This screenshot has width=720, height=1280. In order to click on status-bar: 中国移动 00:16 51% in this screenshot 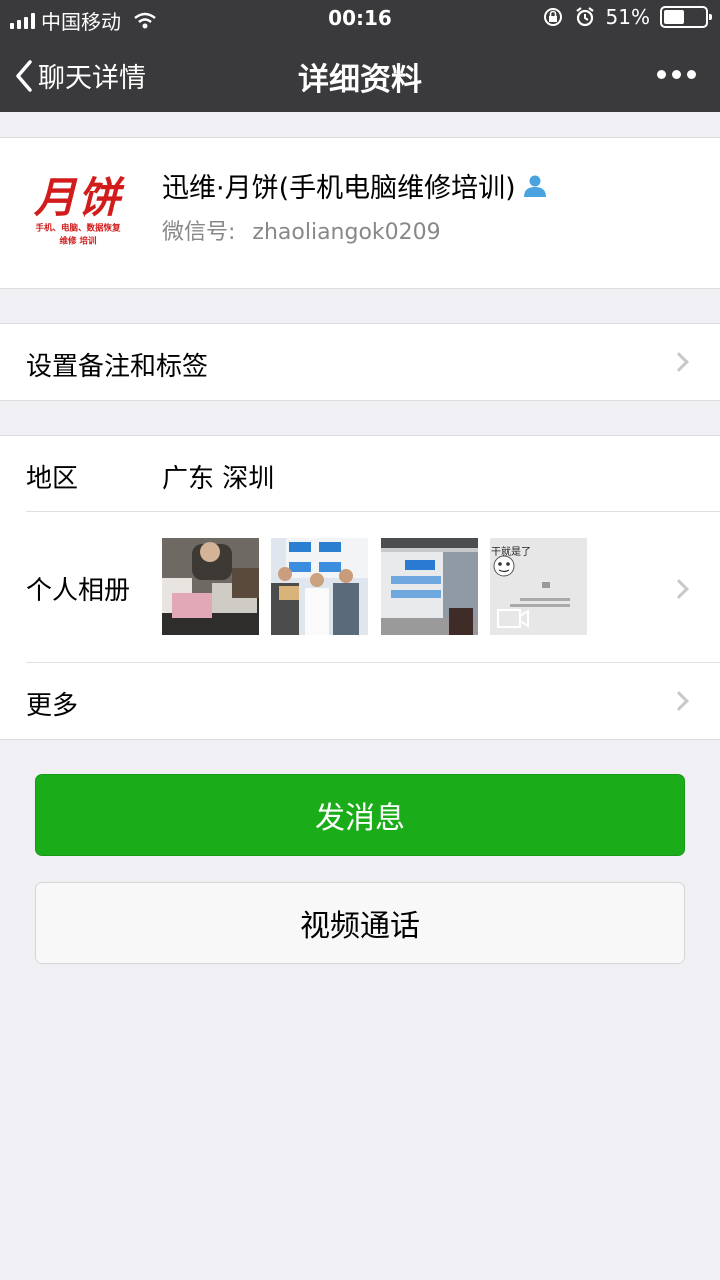, I will do `click(360, 18)`.